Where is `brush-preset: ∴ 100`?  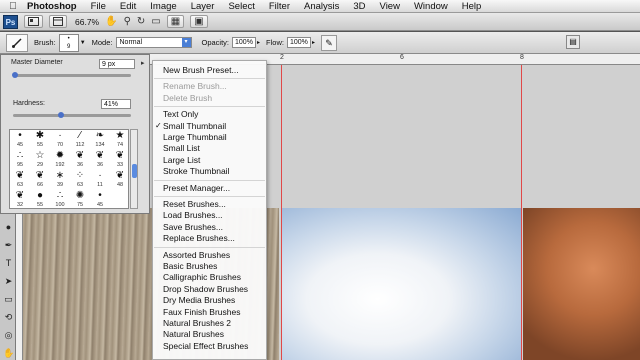
brush-preset: ∴ 100 is located at coordinates (60, 199).